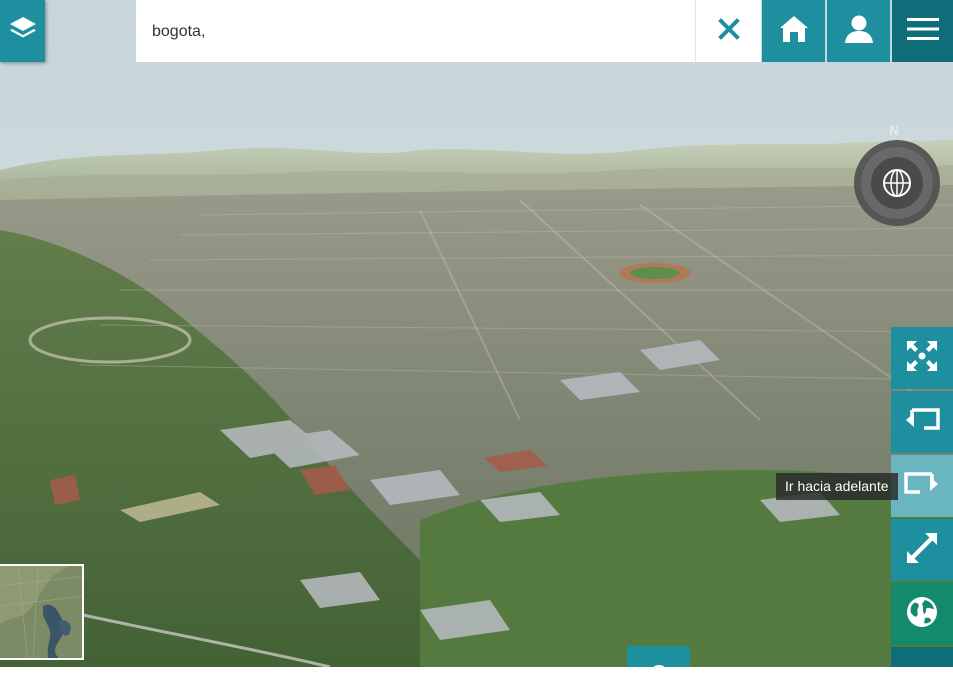 Image resolution: width=953 pixels, height=678 pixels. I want to click on menu-button, so click(922, 31).